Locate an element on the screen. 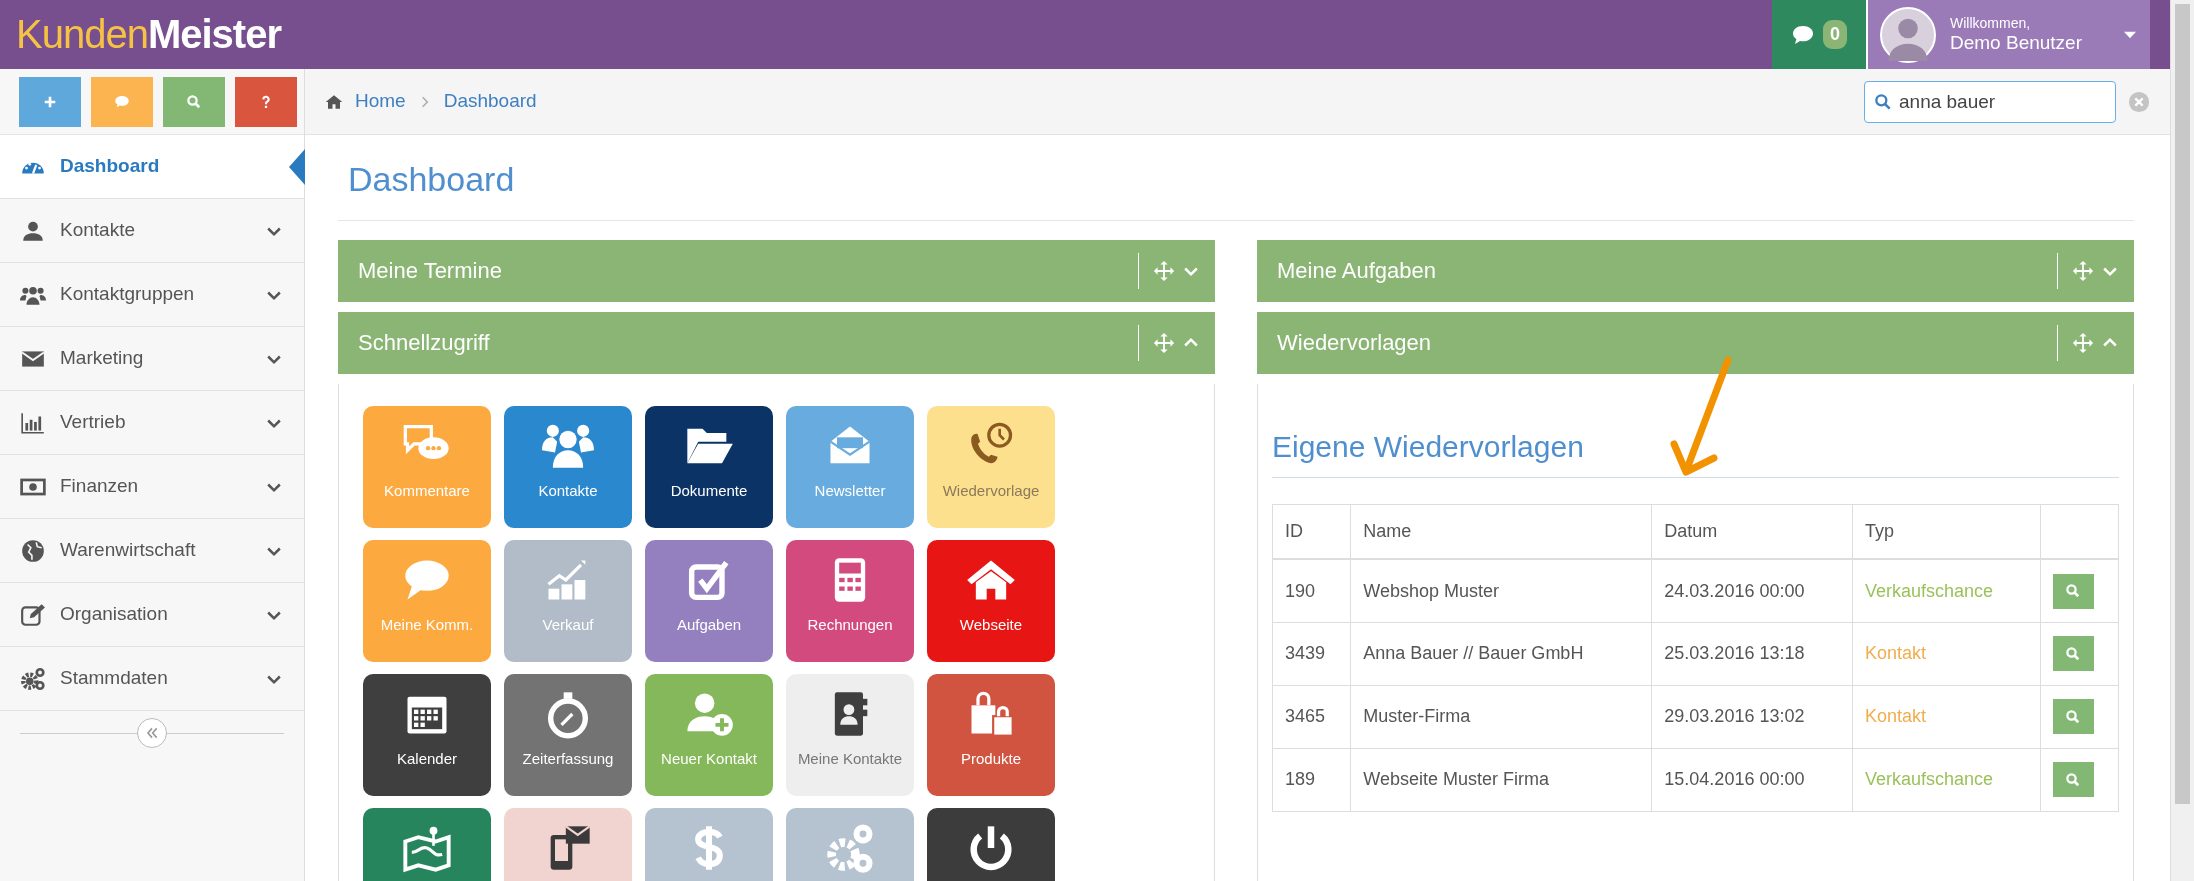  shortcut-tile: Newsletter is located at coordinates (850, 466).